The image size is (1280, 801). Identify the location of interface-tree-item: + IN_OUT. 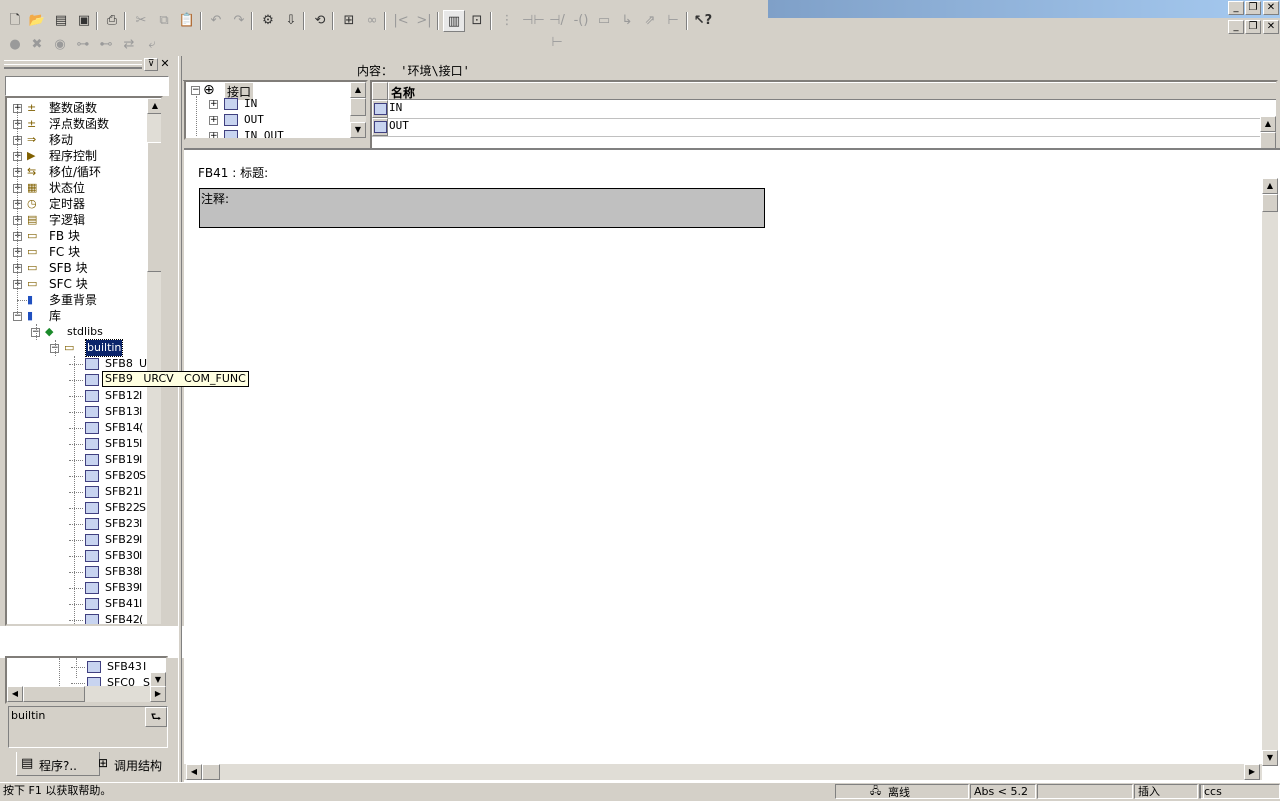
(266, 133).